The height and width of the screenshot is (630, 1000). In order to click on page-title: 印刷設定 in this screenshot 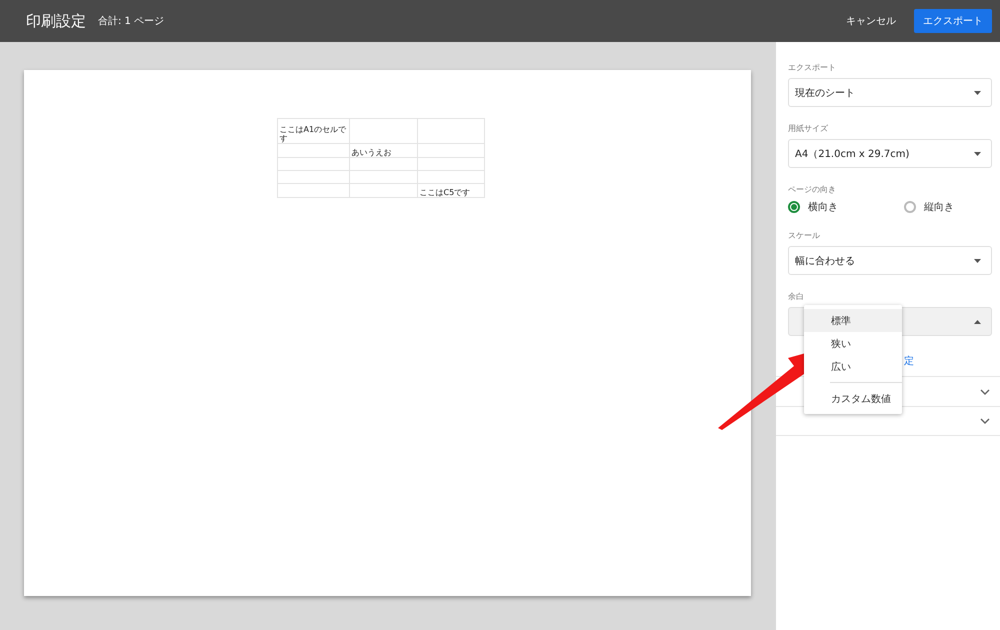, I will do `click(56, 21)`.